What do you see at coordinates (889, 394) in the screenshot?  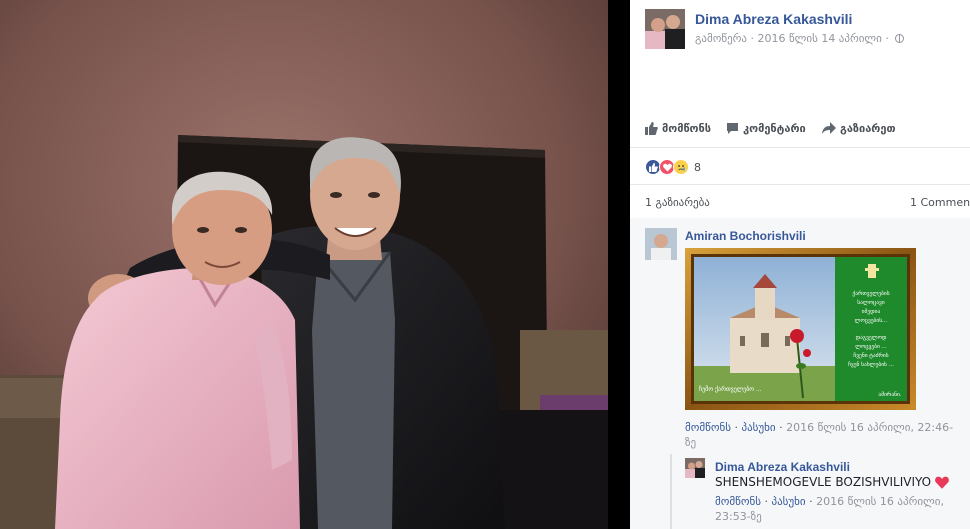 I see `image-signature: ამირანი.` at bounding box center [889, 394].